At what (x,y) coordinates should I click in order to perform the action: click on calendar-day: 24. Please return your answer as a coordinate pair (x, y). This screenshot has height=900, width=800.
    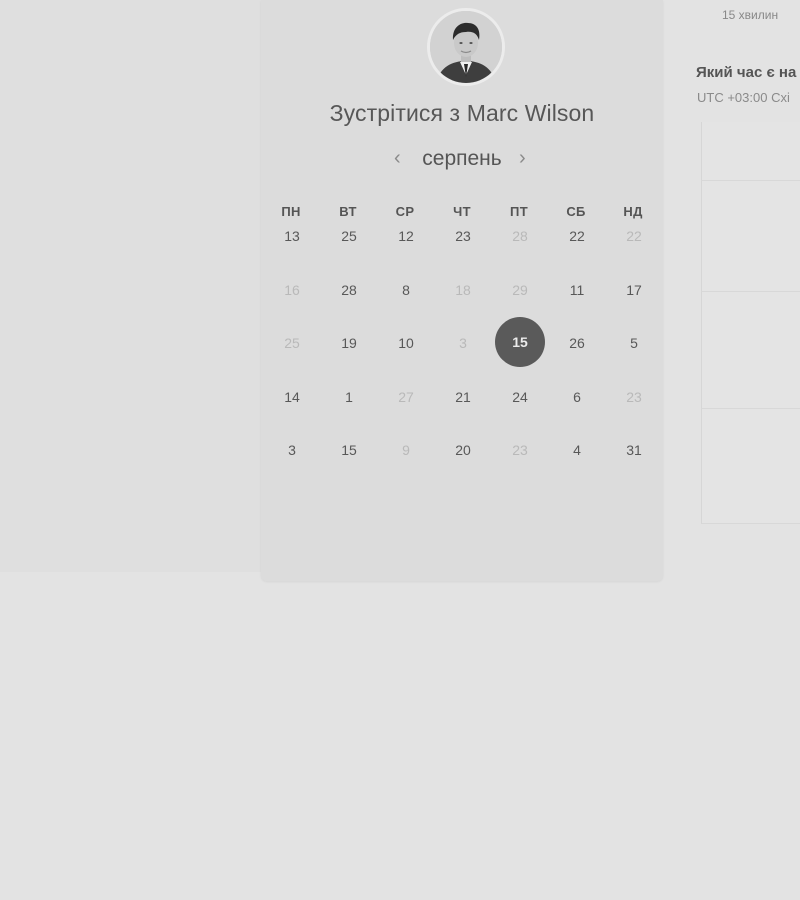
    Looking at the image, I should click on (520, 397).